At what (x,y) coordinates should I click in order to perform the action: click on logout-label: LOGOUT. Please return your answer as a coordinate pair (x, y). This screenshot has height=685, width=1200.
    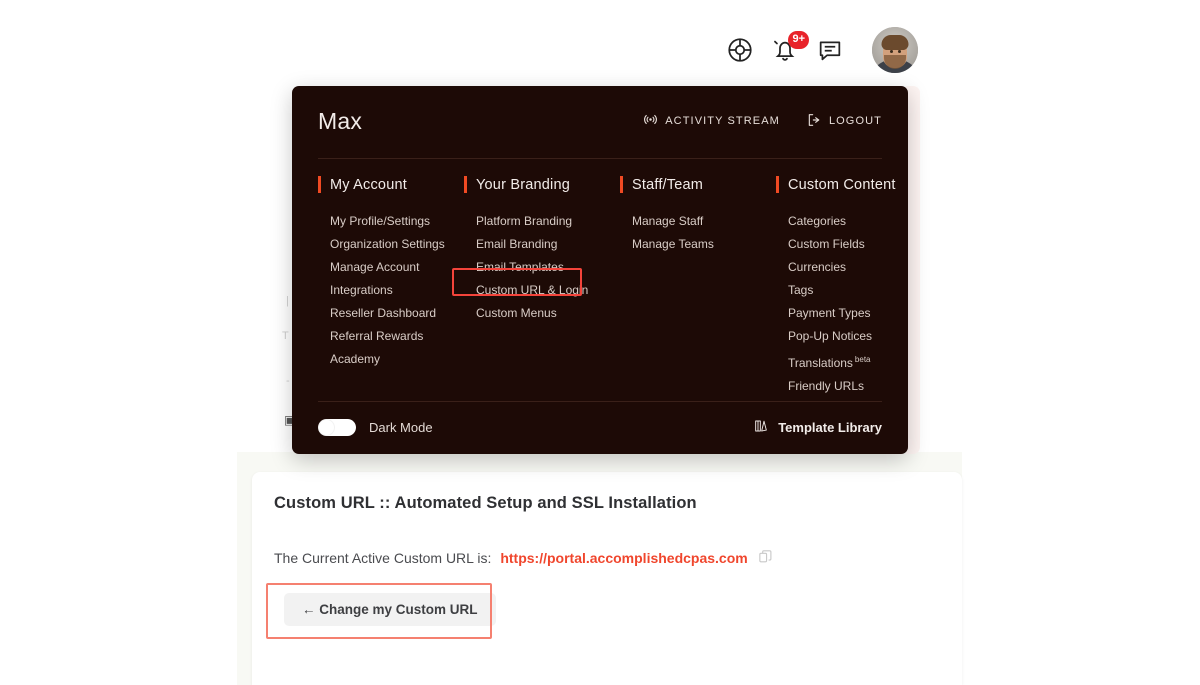
    Looking at the image, I should click on (855, 121).